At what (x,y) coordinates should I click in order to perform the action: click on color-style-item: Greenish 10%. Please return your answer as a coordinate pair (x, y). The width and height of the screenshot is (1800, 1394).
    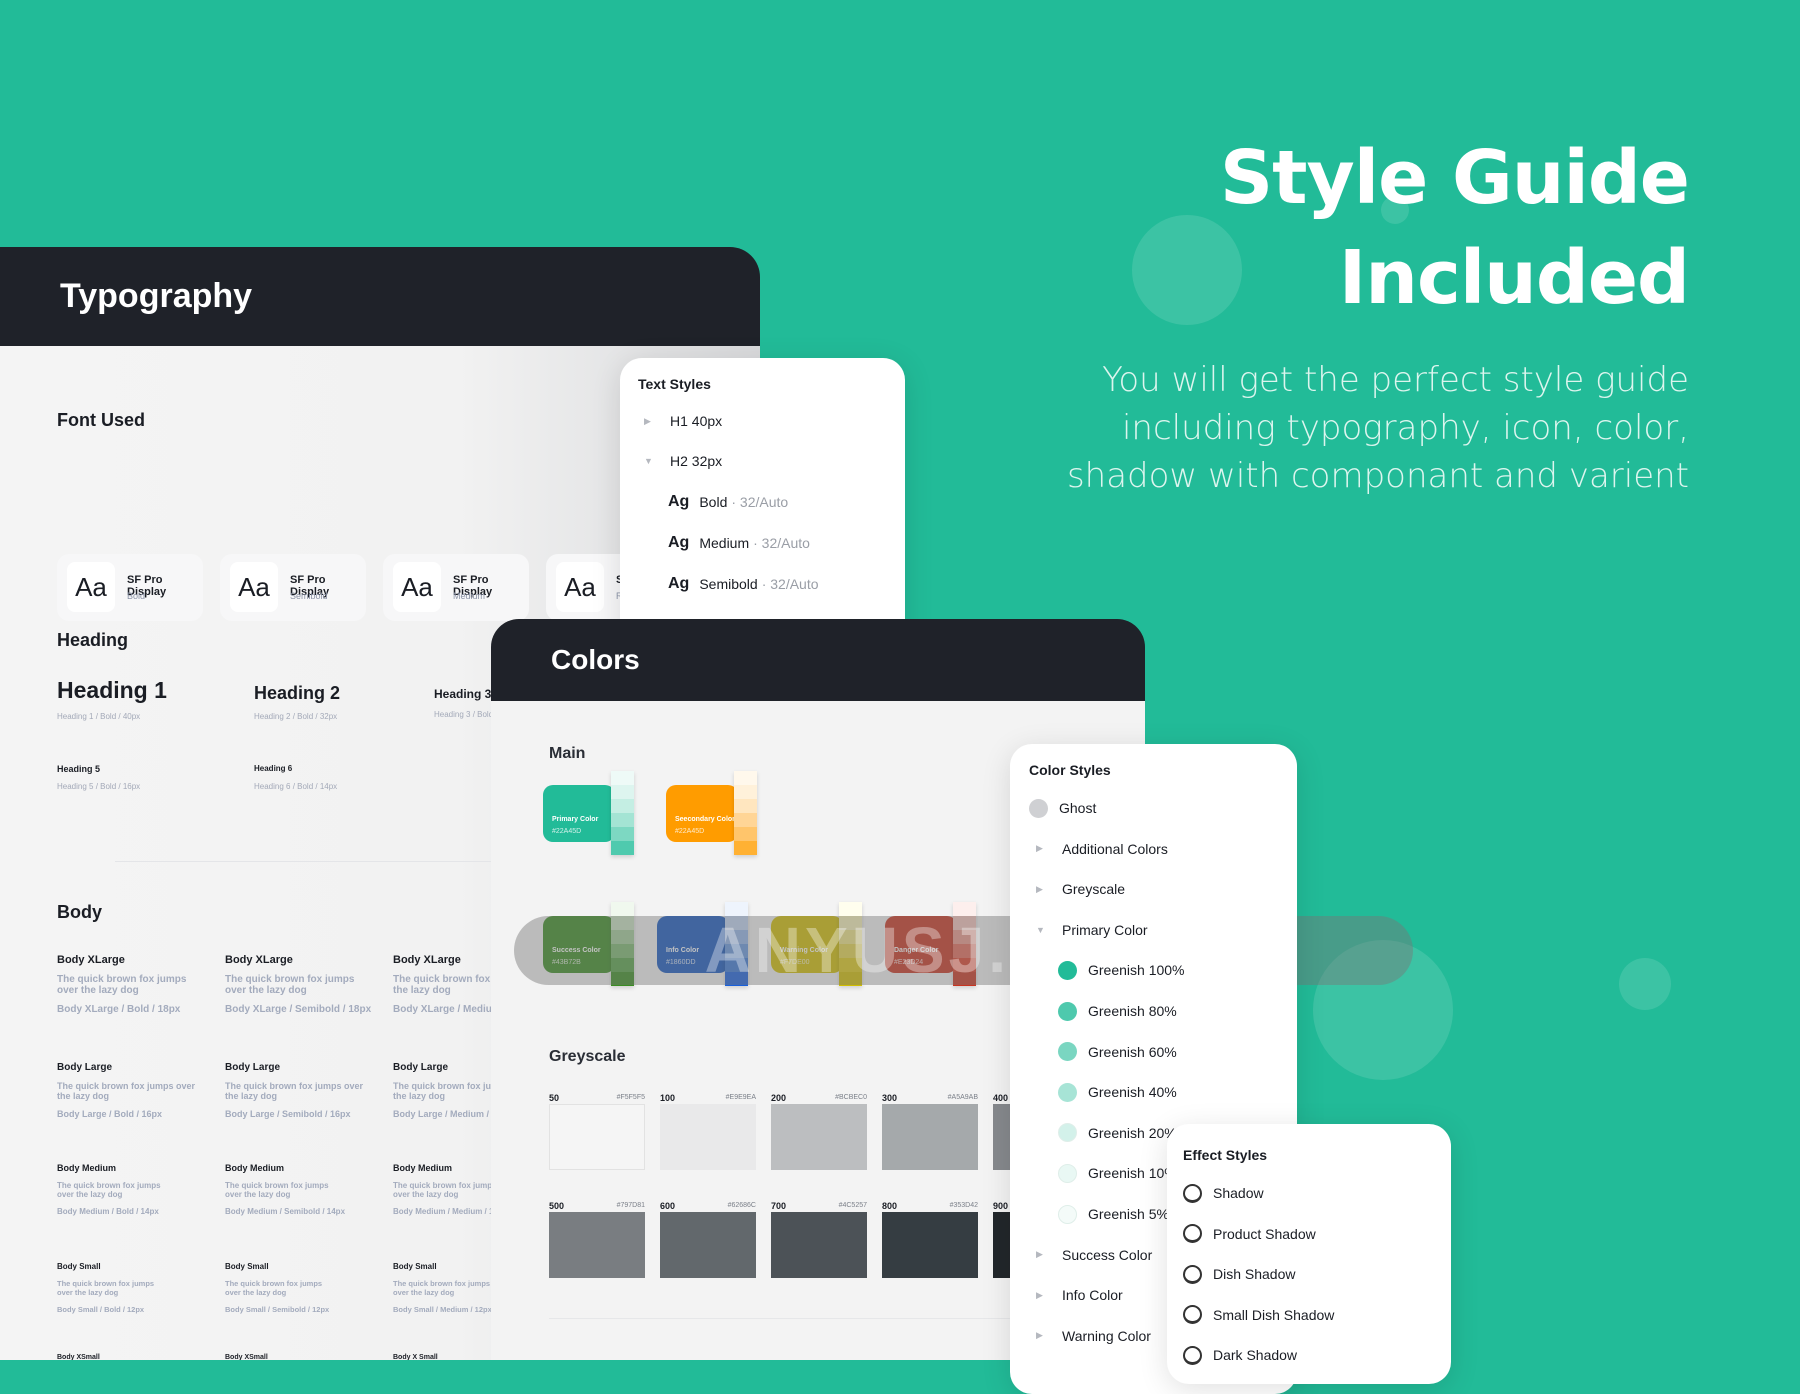
    Looking at the image, I should click on (1117, 1173).